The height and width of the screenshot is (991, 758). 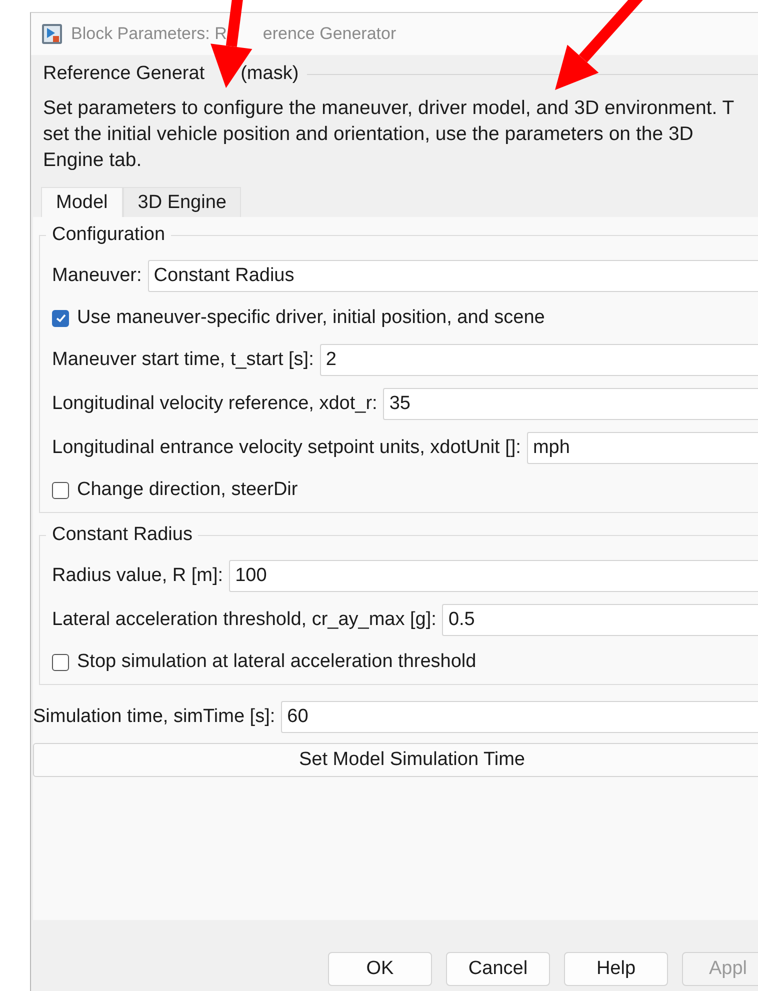 I want to click on input-field: 60, so click(x=519, y=717).